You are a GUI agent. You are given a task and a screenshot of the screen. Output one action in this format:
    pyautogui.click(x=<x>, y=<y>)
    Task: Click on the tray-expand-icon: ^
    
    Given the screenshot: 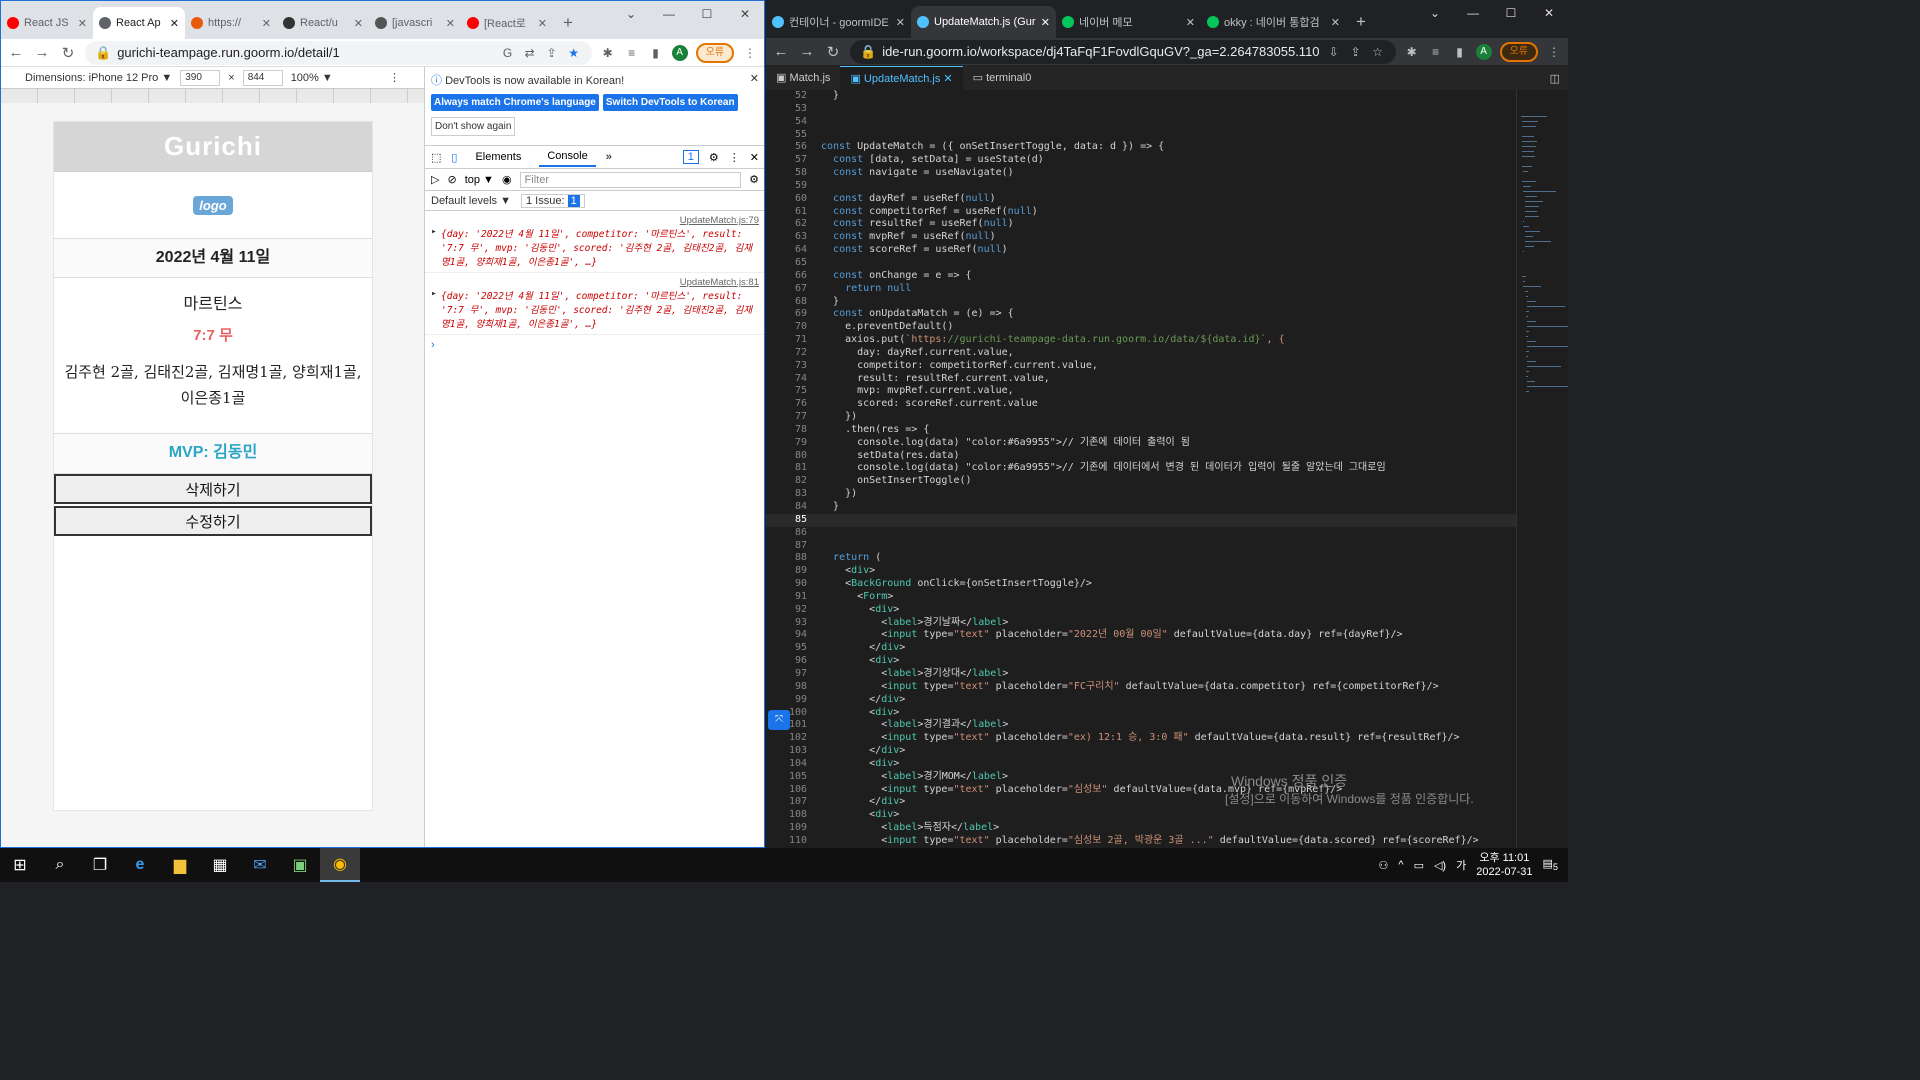 What is the action you would take?
    pyautogui.click(x=1400, y=865)
    